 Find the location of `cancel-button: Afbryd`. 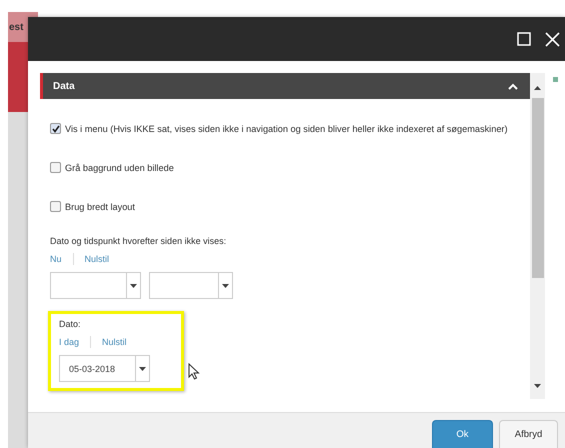

cancel-button: Afbryd is located at coordinates (528, 434).